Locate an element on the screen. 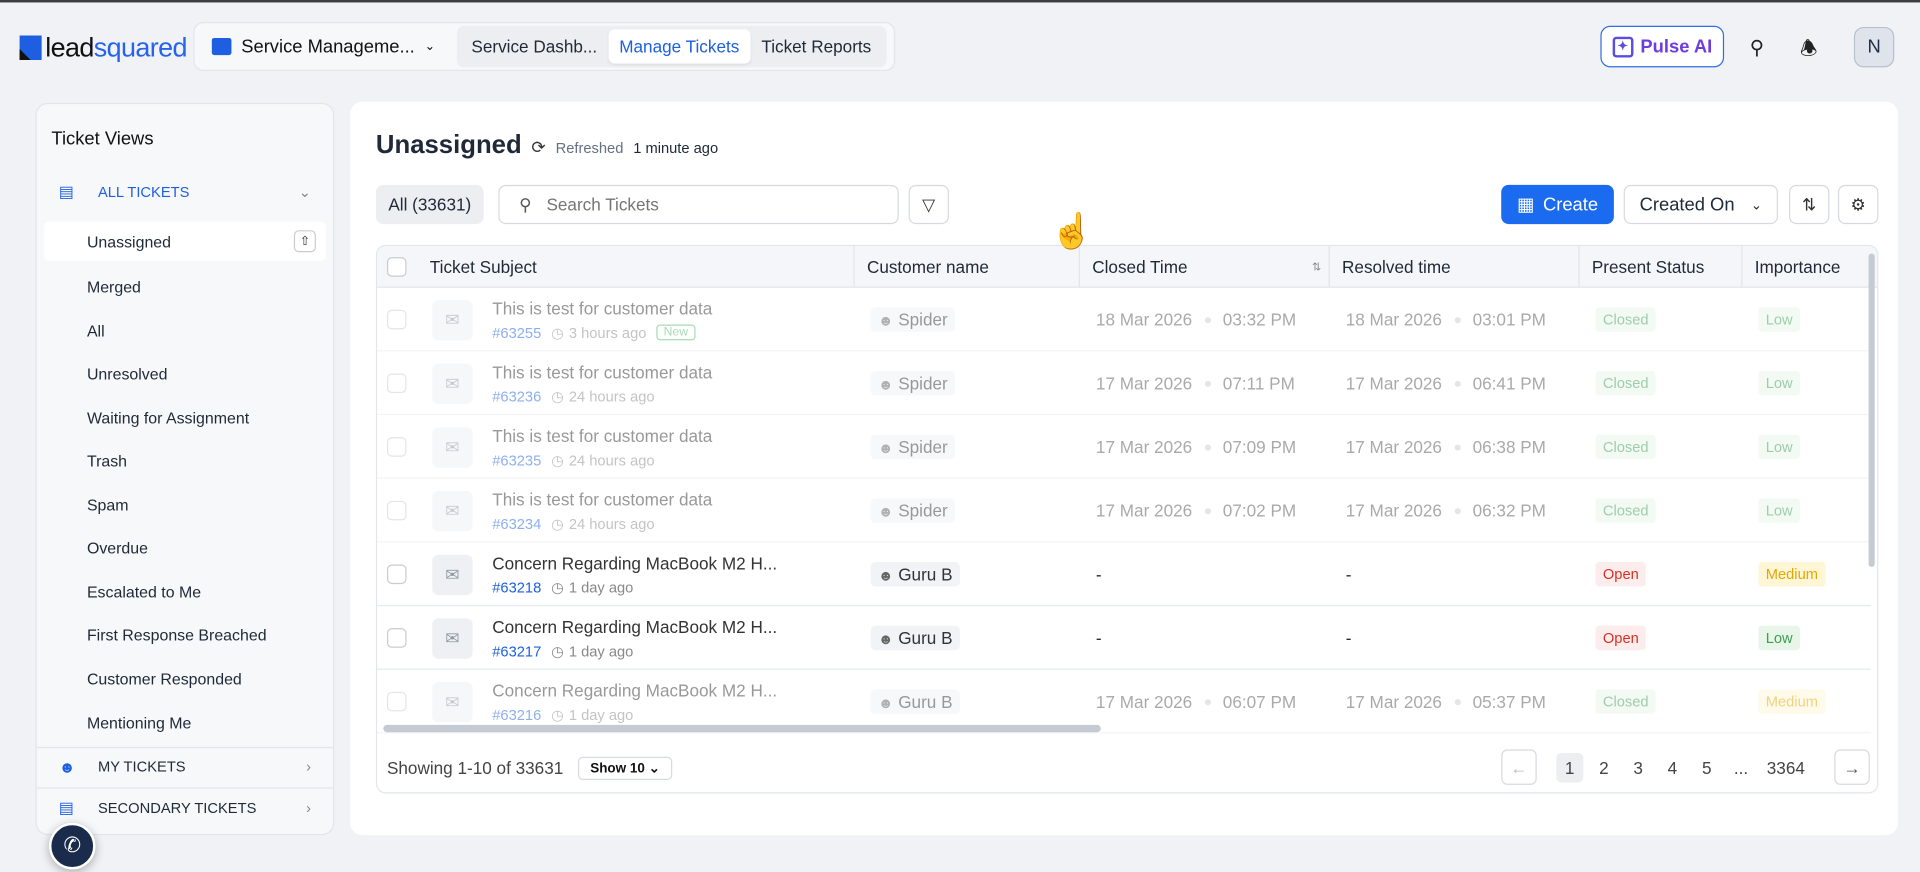 The height and width of the screenshot is (872, 1920). col-importance: Importance is located at coordinates (1806, 267).